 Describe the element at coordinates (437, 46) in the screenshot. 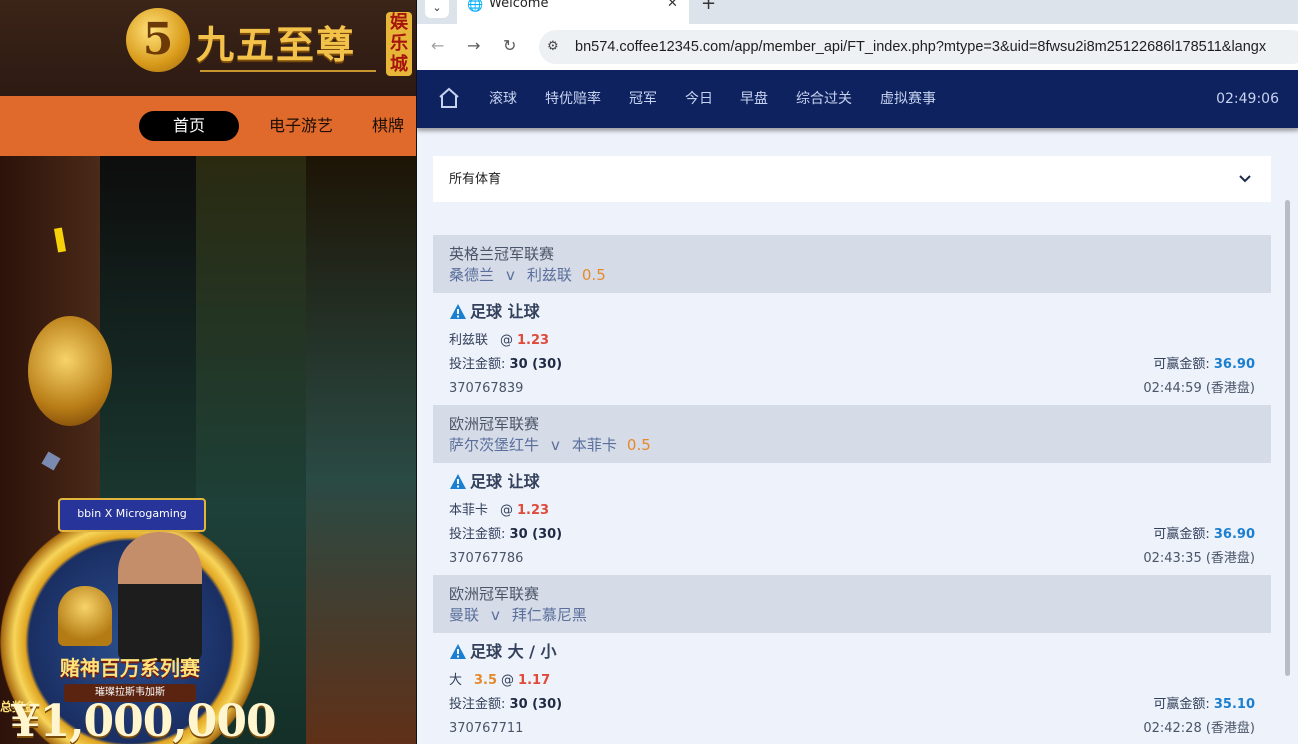

I see `back-icon: ←` at that location.